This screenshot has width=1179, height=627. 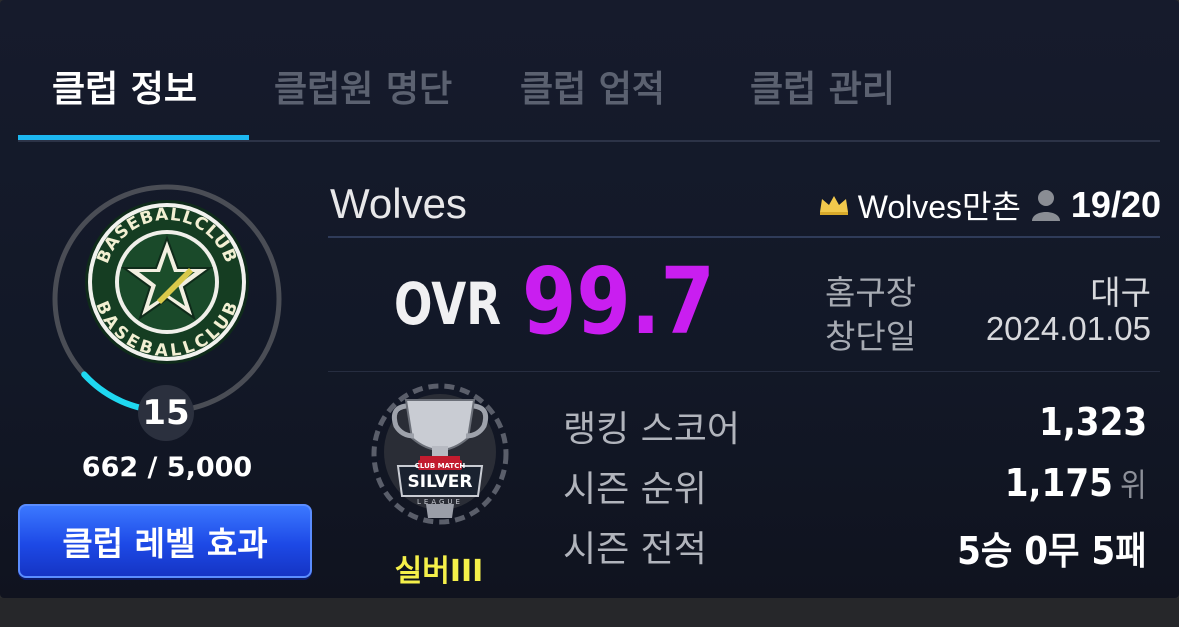 What do you see at coordinates (744, 371) in the screenshot?
I see `section-divider` at bounding box center [744, 371].